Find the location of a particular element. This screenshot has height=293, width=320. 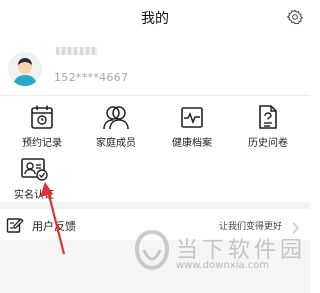

grid-item-label: 历史问卷 is located at coordinates (268, 143).